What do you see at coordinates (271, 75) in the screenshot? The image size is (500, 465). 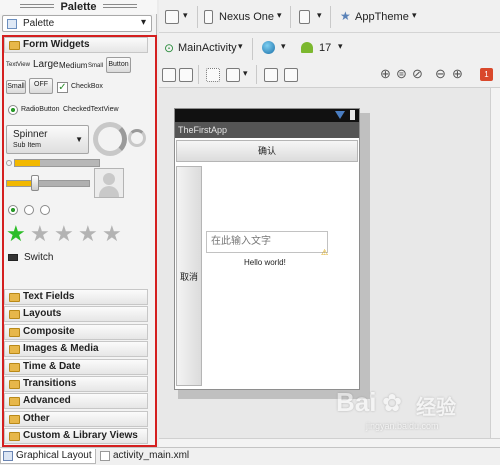 I see `distribute-weights-icon` at bounding box center [271, 75].